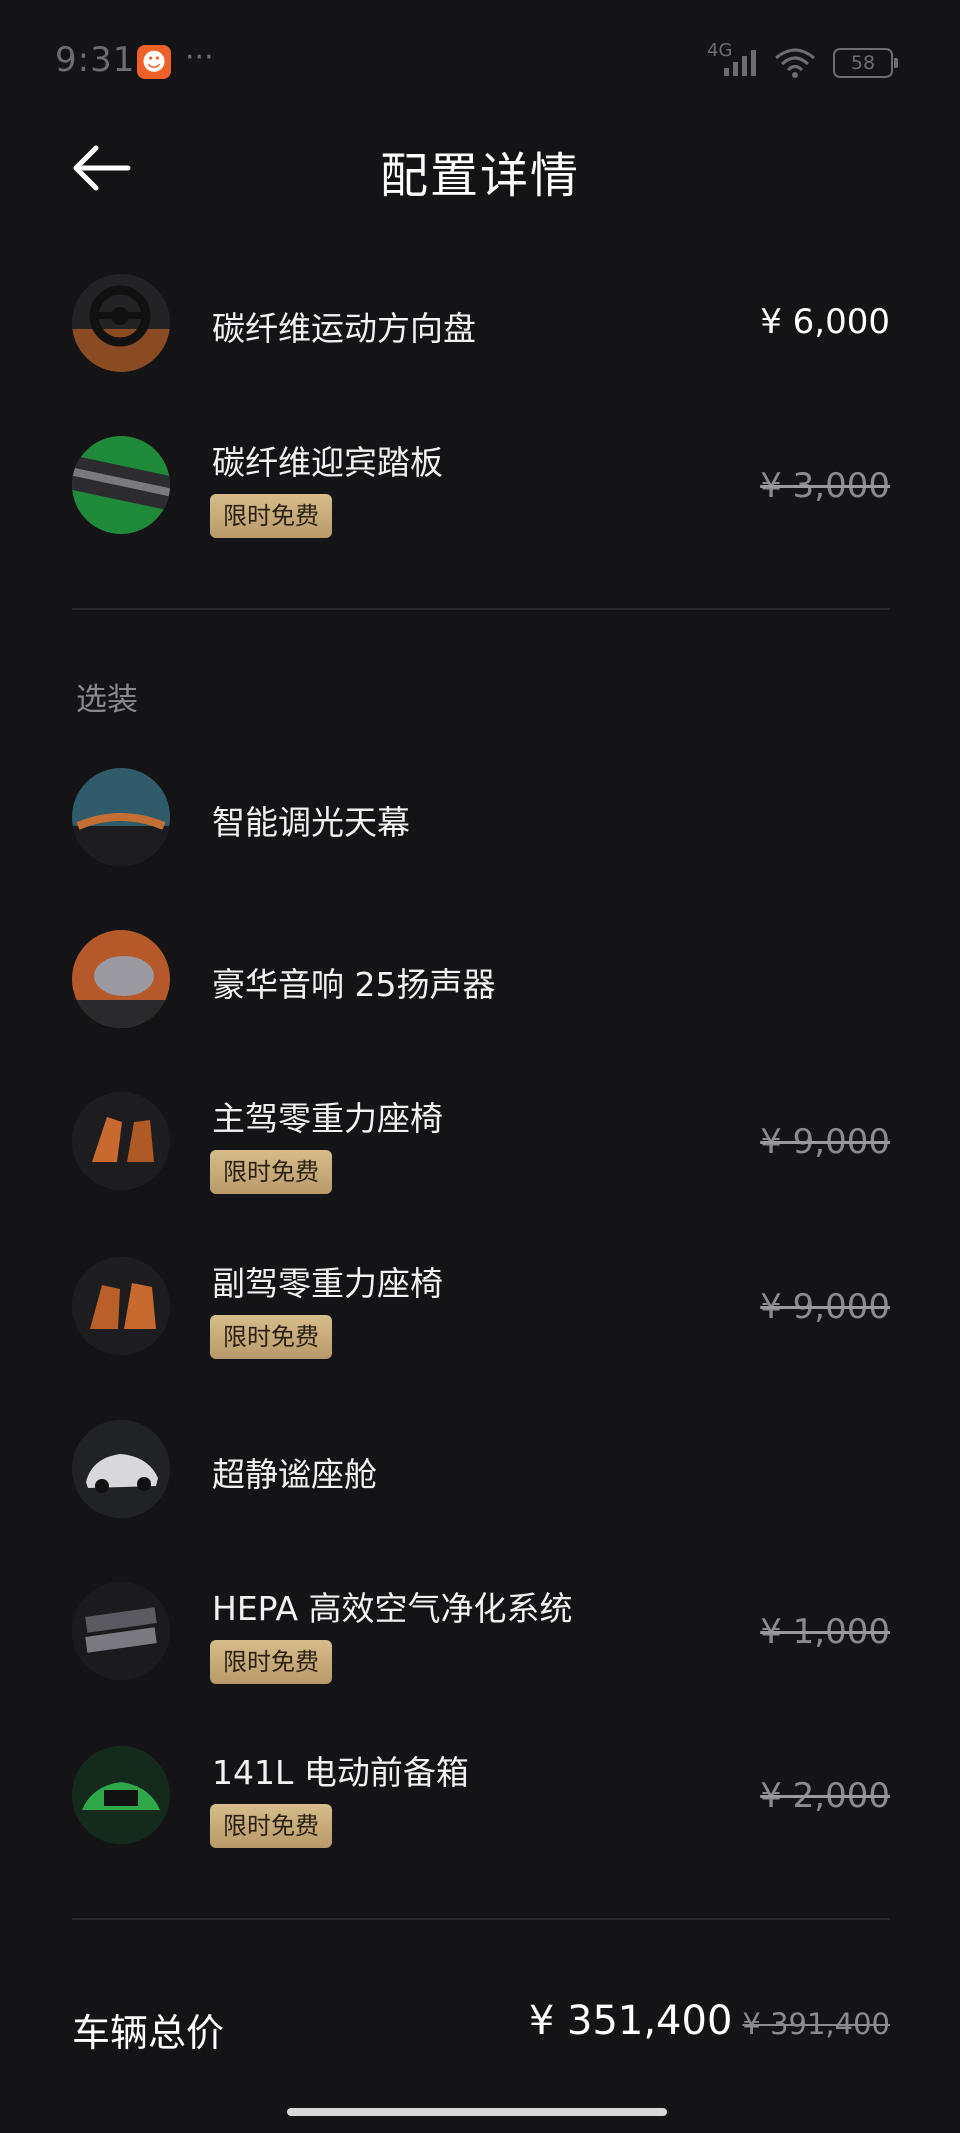  I want to click on list-item: 超静谧座舱, so click(481, 1475).